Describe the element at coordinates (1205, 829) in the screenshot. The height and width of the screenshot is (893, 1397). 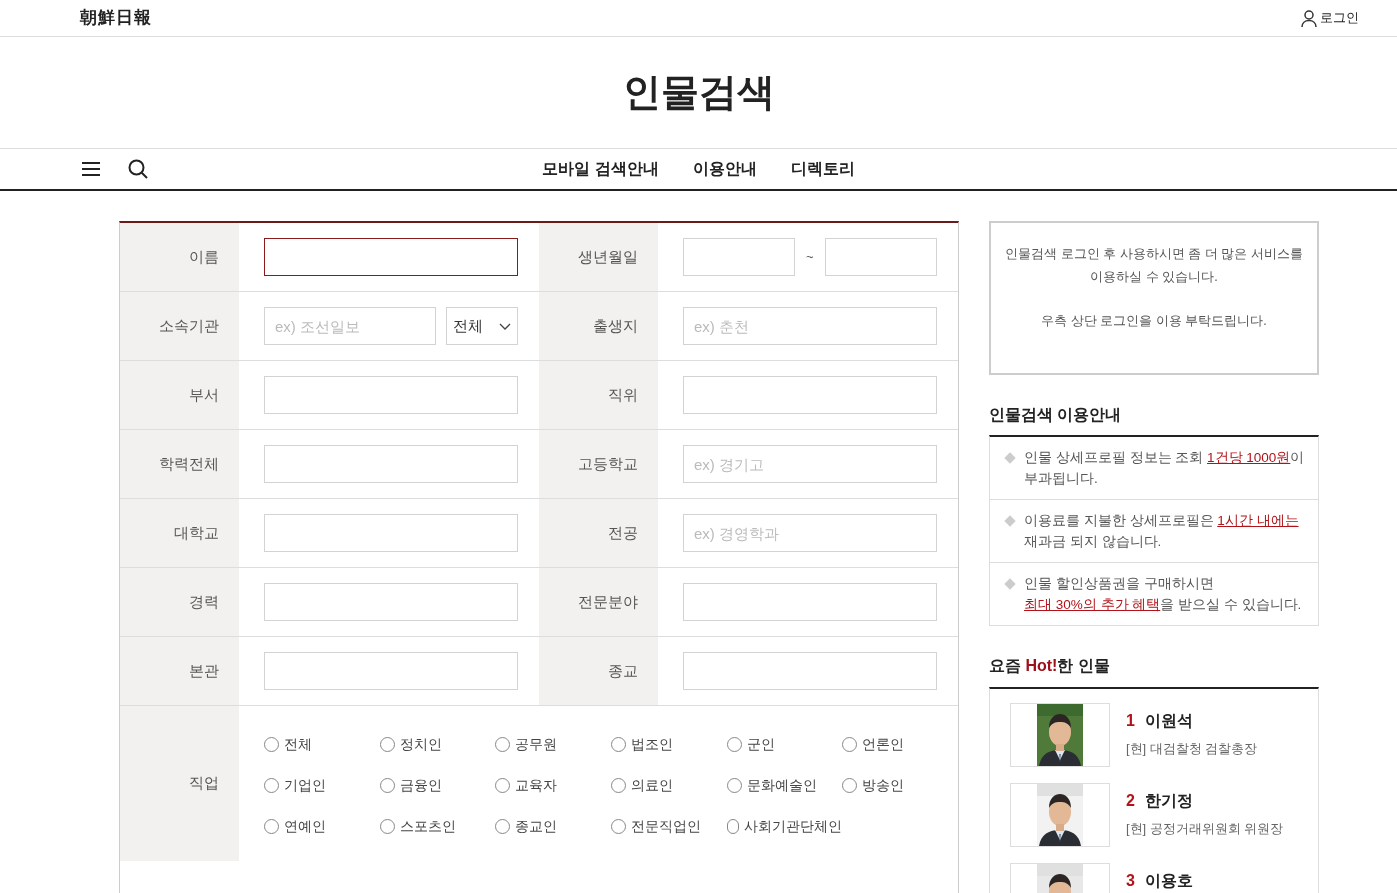
I see `person-position: [현] 공정거래위원회 위원장` at that location.